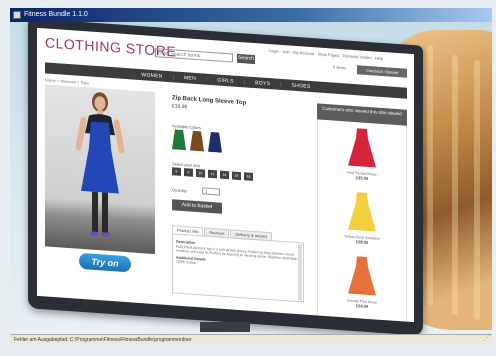 The image size is (496, 356). What do you see at coordinates (151, 75) in the screenshot?
I see `nav-item-women: WOMEN` at bounding box center [151, 75].